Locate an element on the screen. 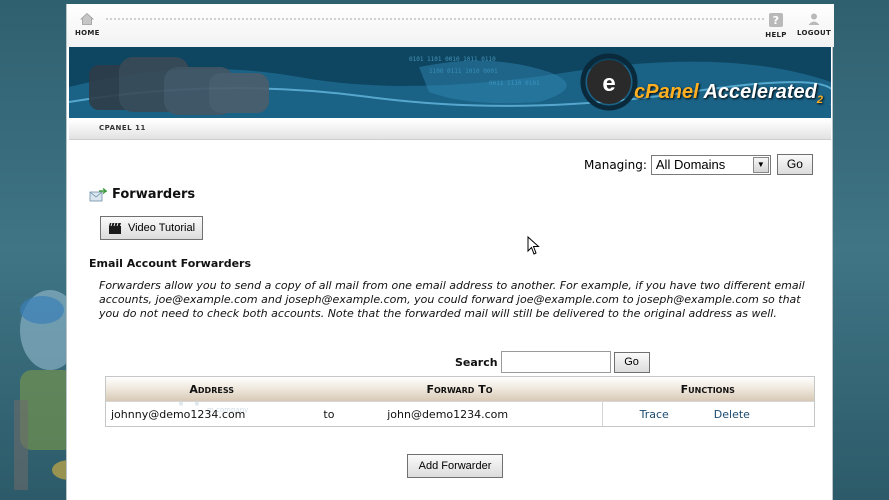  chevron-down-icon: ▼ is located at coordinates (760, 164).